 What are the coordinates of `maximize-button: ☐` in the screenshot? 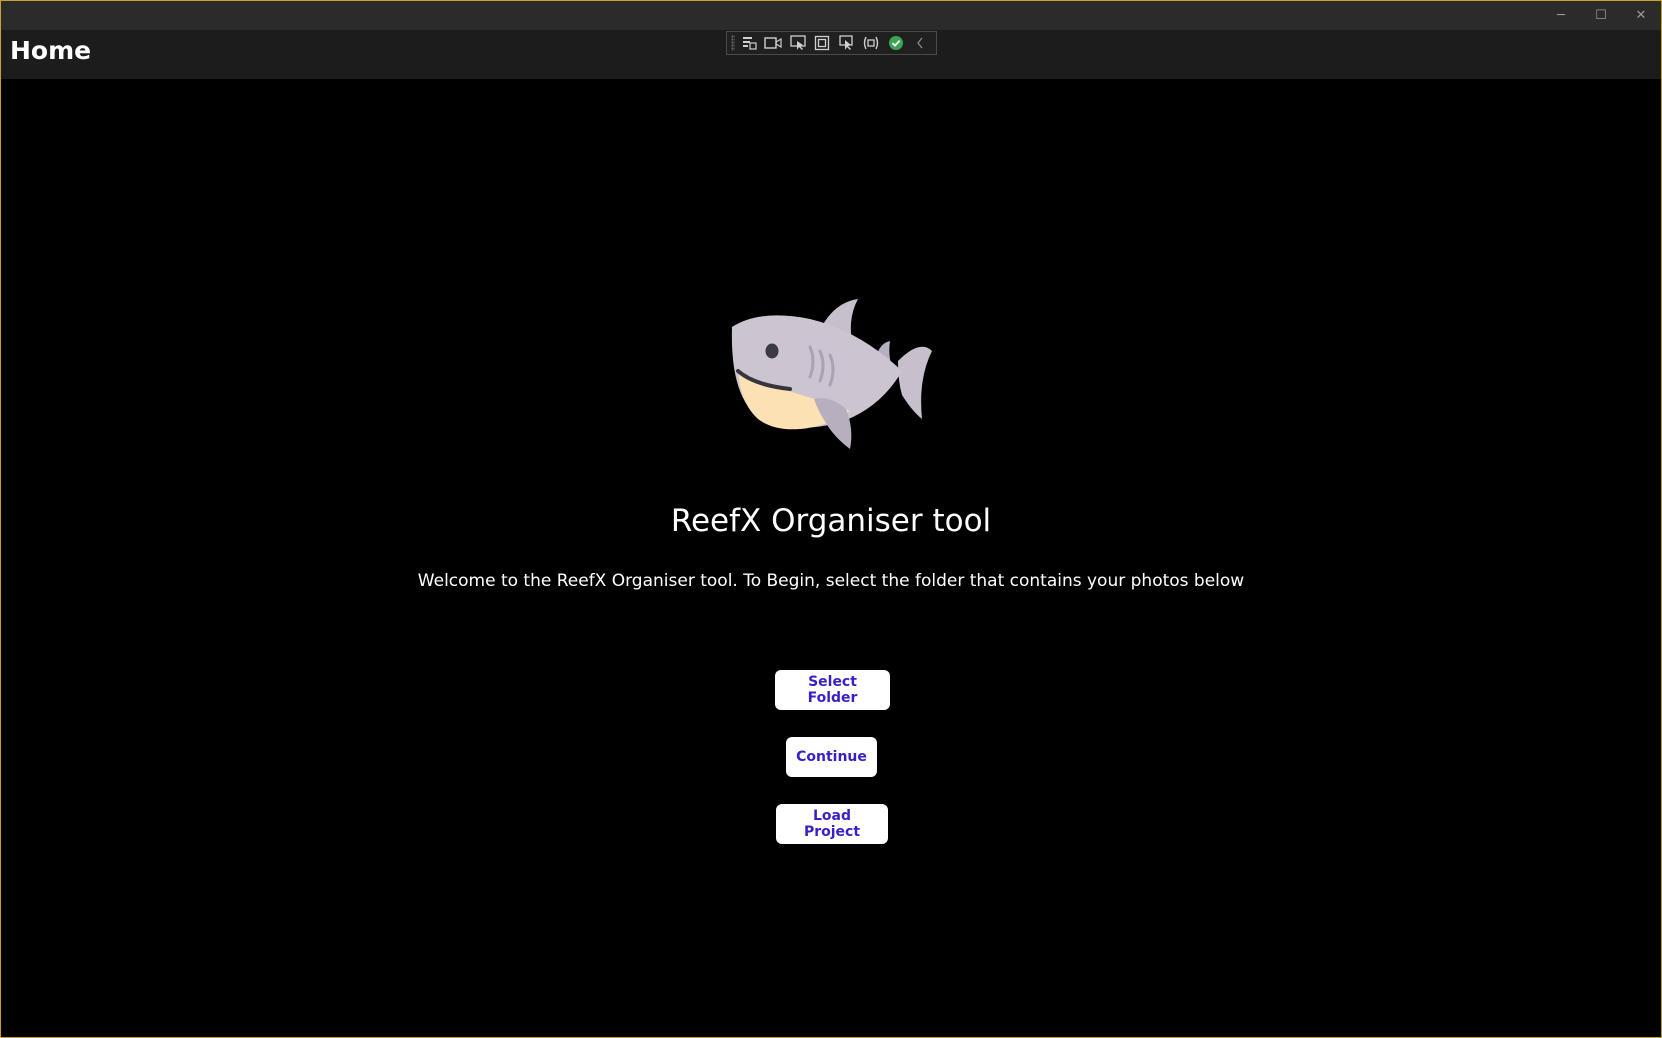 It's located at (1601, 15).